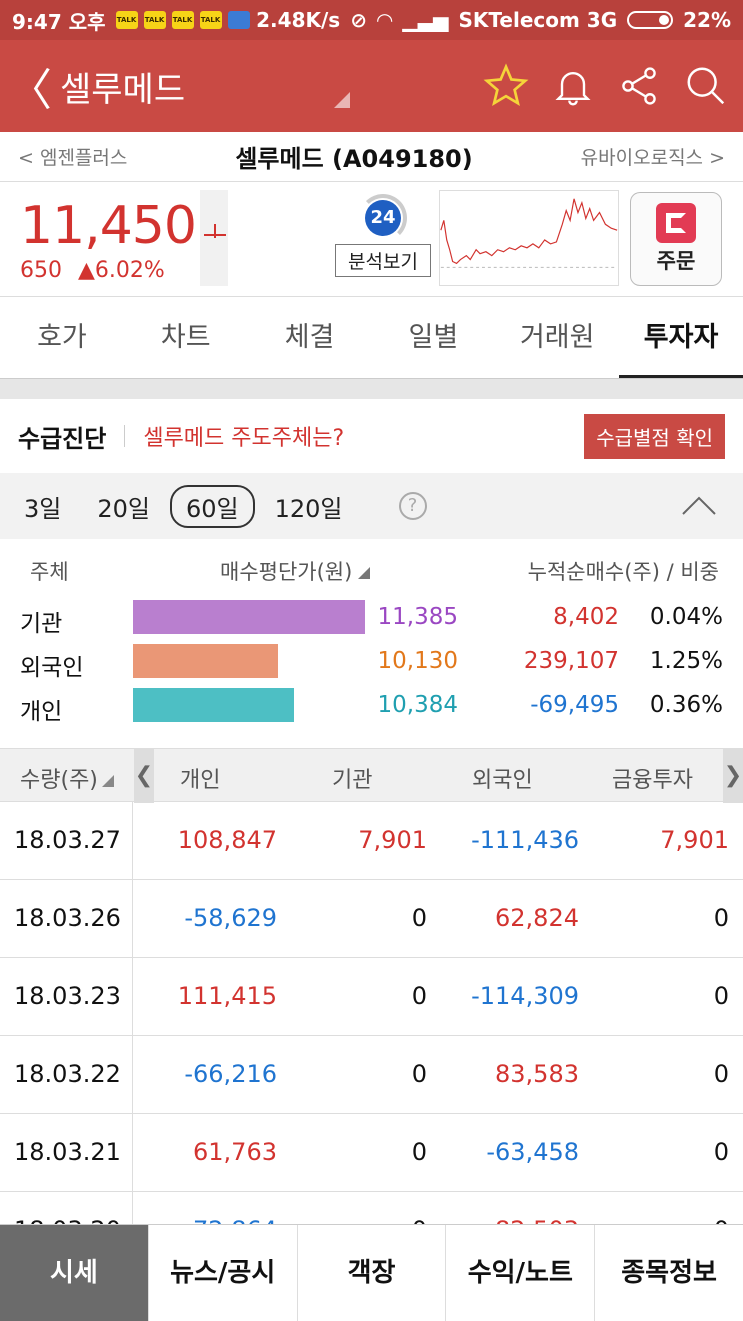  I want to click on collapse-chevron-icon, so click(699, 506).